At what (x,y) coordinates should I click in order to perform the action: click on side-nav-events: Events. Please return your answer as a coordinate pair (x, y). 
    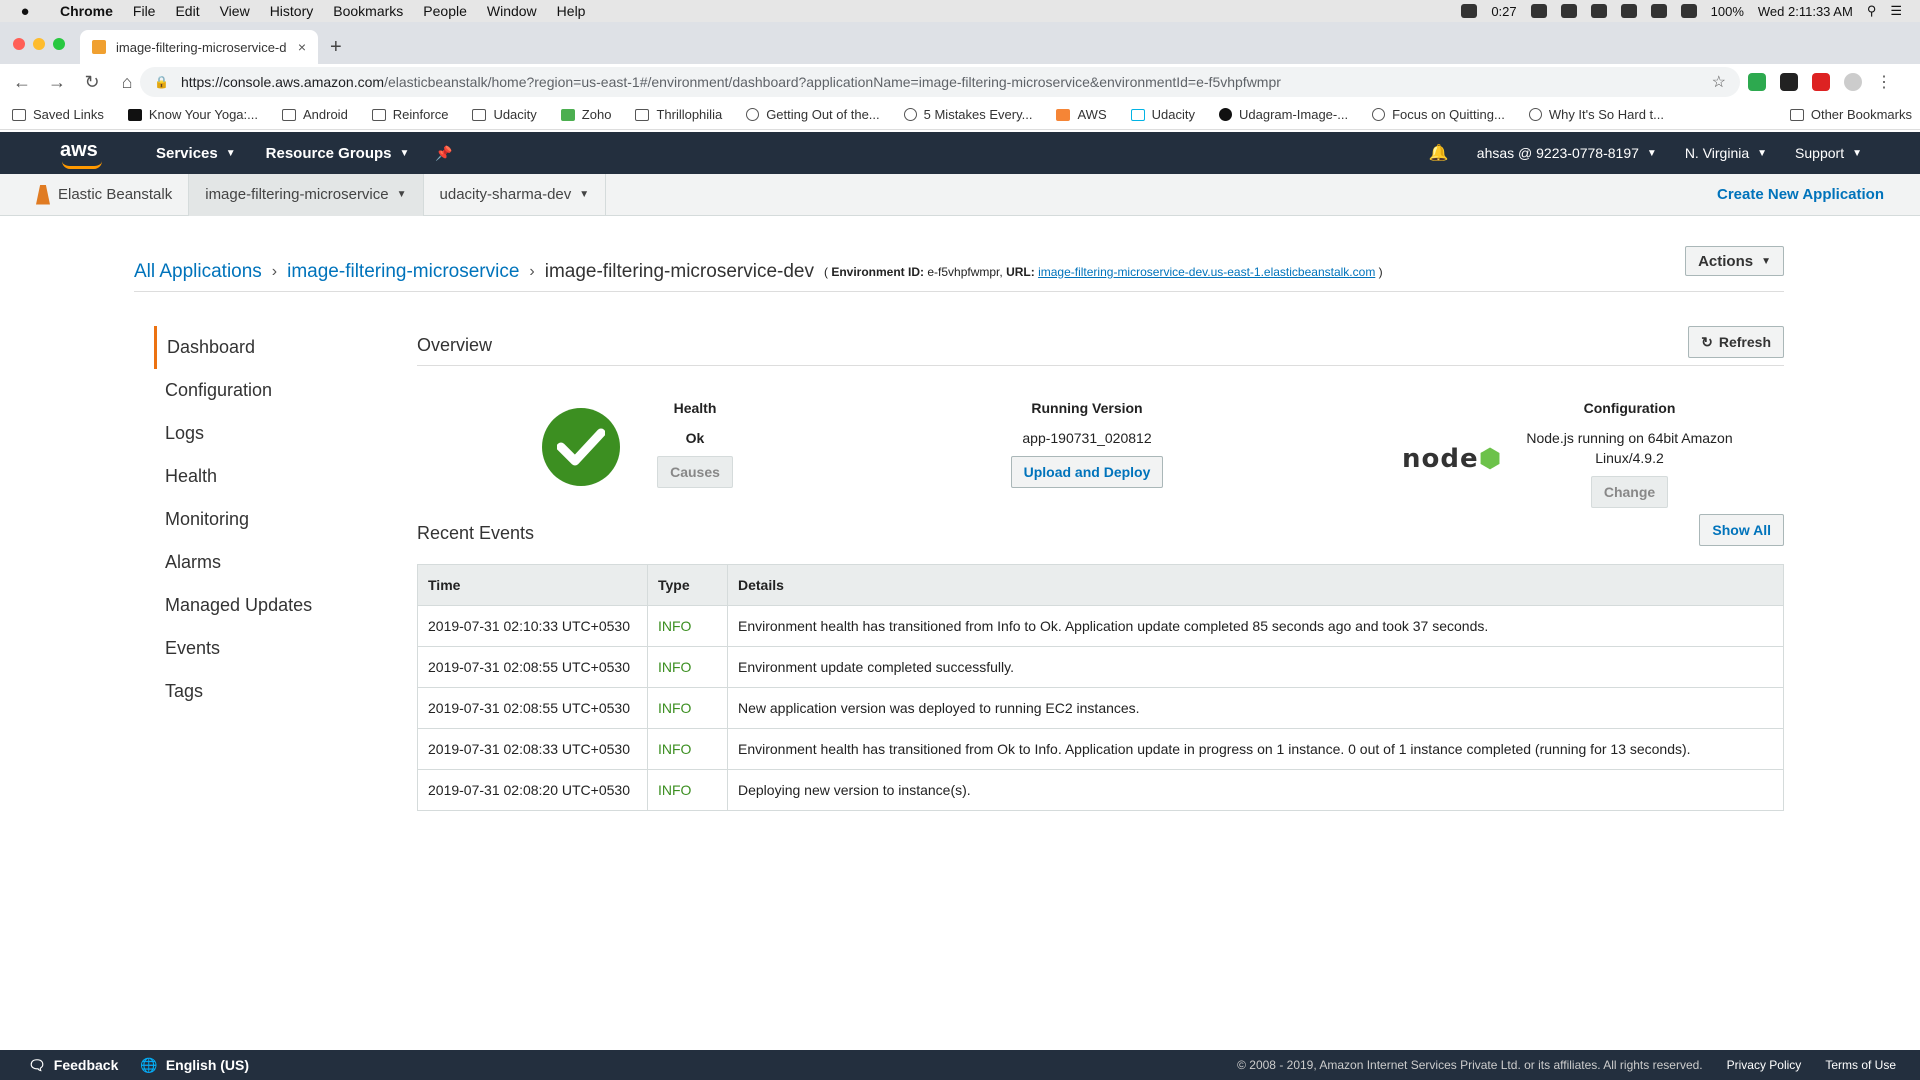
    Looking at the image, I should click on (269, 648).